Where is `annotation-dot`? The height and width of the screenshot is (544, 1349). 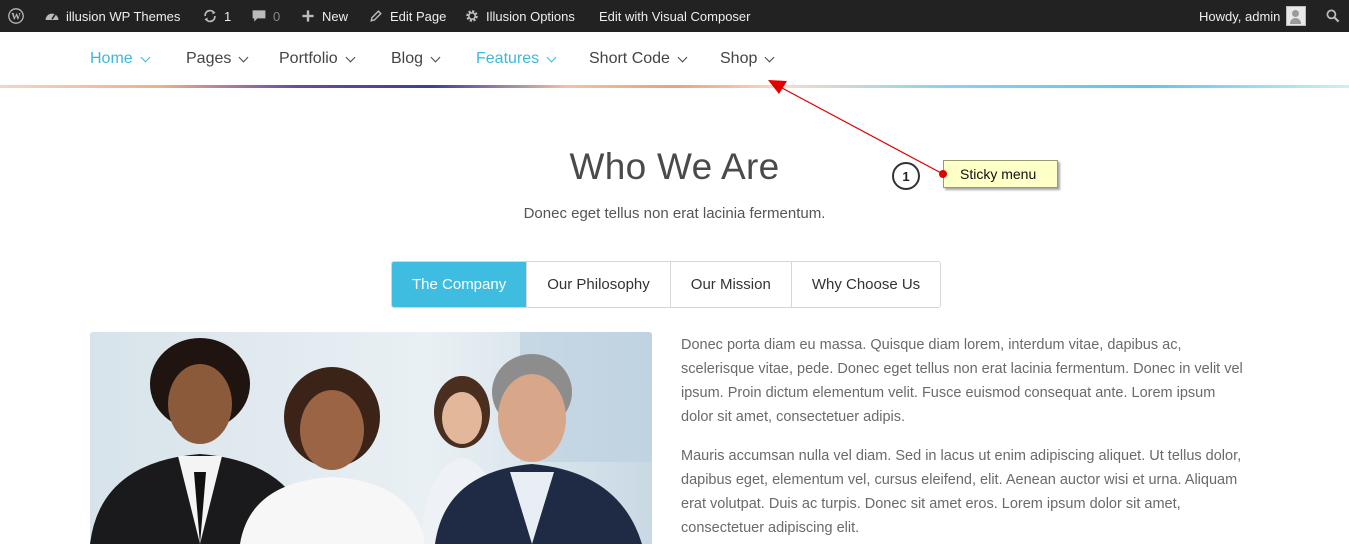 annotation-dot is located at coordinates (943, 174).